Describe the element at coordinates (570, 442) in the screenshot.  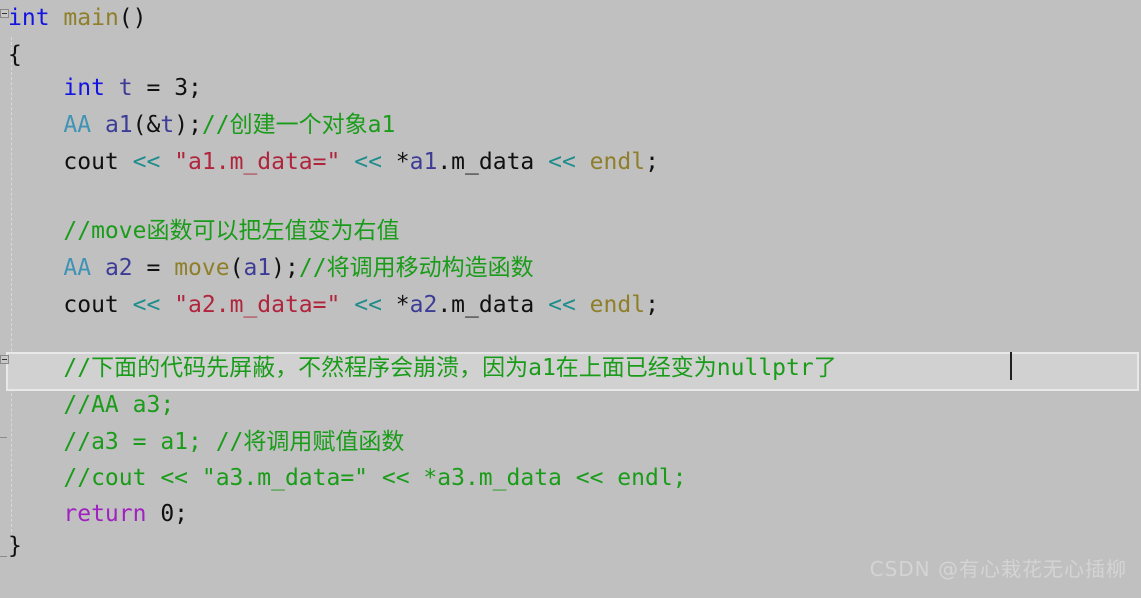
I see `code-line: //a3 = a1; //将调用赋值函数` at that location.